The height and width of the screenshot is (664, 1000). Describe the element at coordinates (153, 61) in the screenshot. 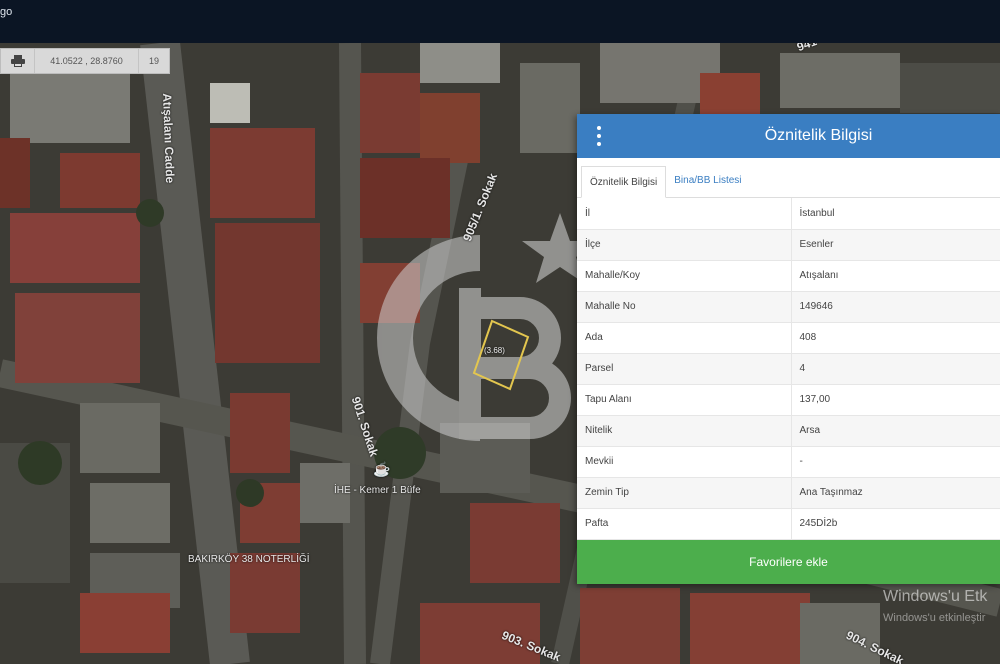

I see `zoom-level: 19` at that location.